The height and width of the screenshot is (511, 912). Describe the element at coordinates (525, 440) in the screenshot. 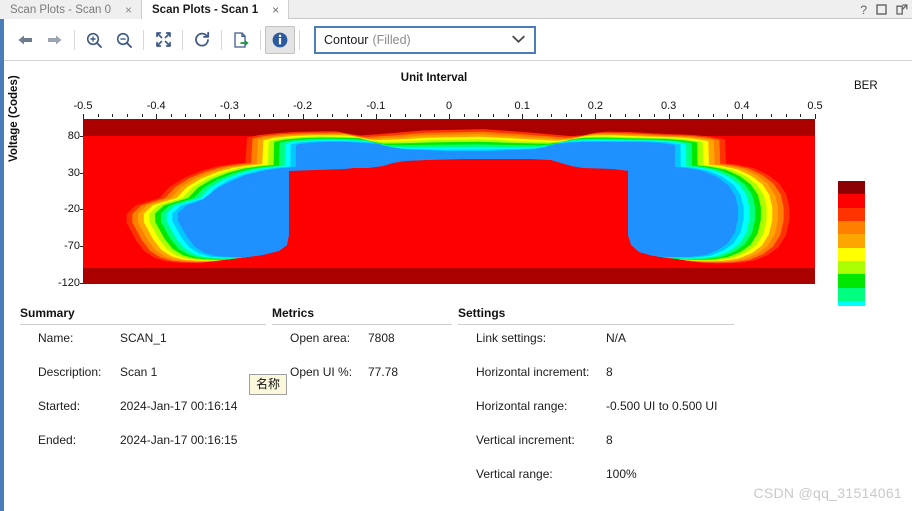

I see `settings-key: Vertical increment:` at that location.